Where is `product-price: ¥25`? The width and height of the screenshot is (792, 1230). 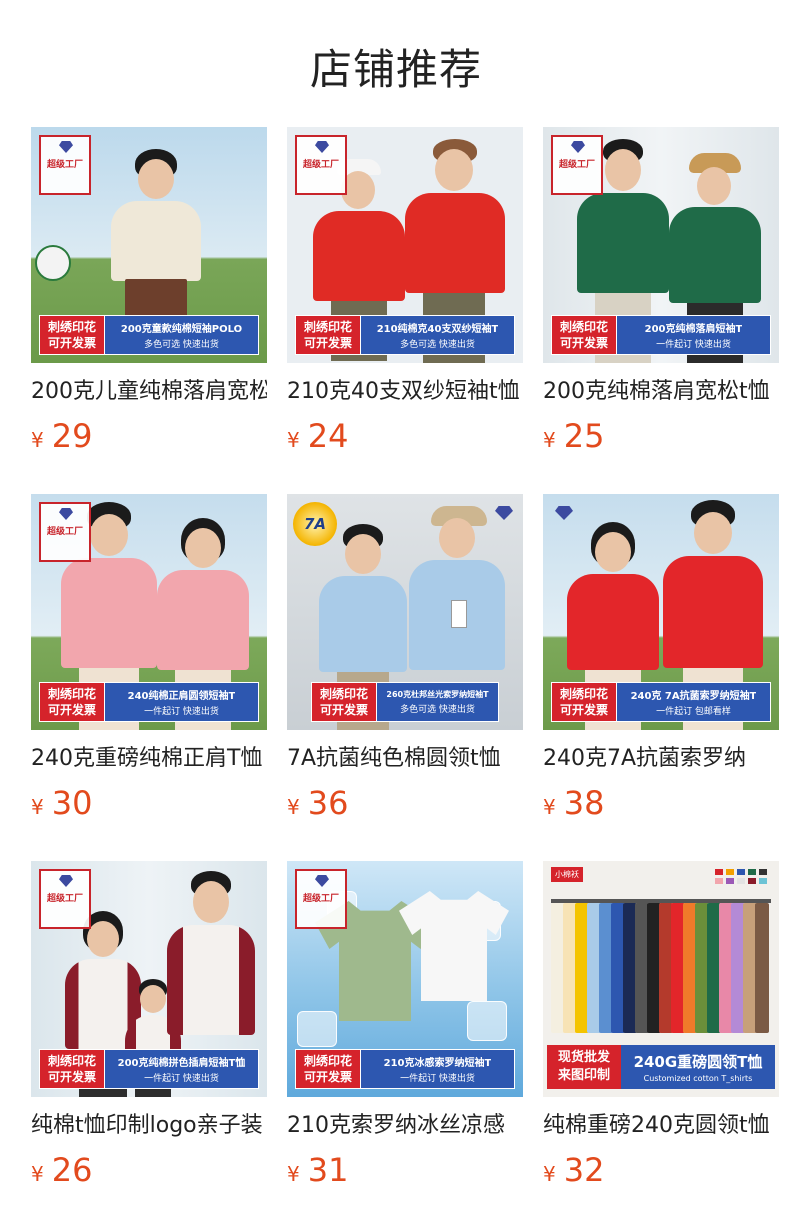
product-price: ¥25 is located at coordinates (574, 436).